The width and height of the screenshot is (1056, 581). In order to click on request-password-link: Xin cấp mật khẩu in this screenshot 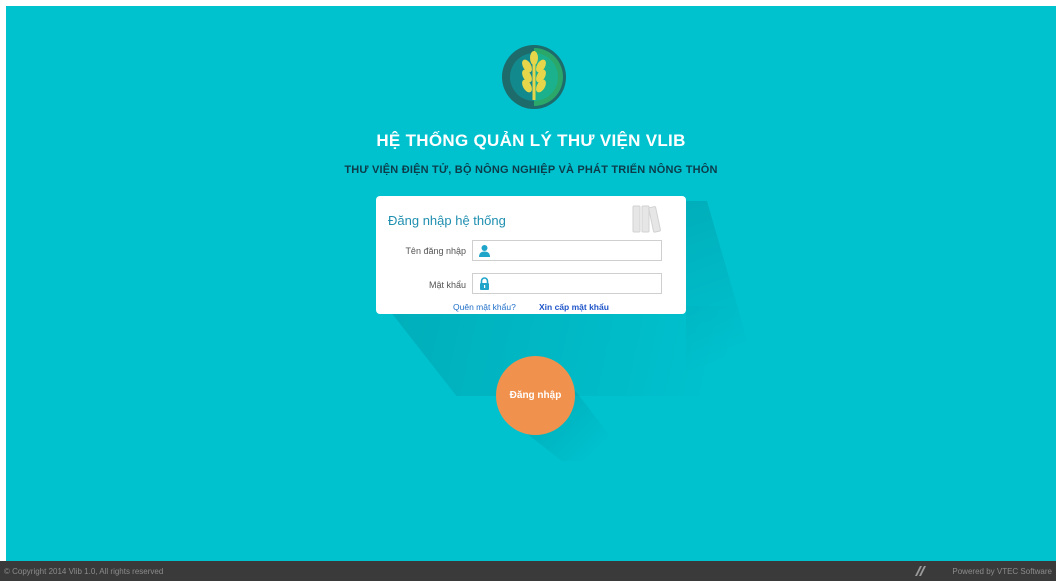, I will do `click(574, 307)`.